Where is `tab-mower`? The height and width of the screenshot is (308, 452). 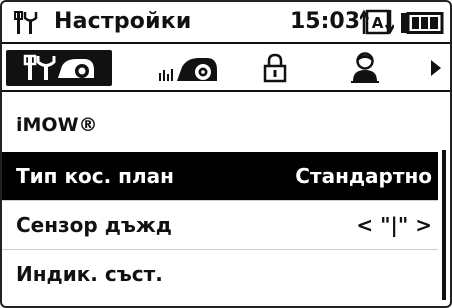 tab-mower is located at coordinates (188, 68).